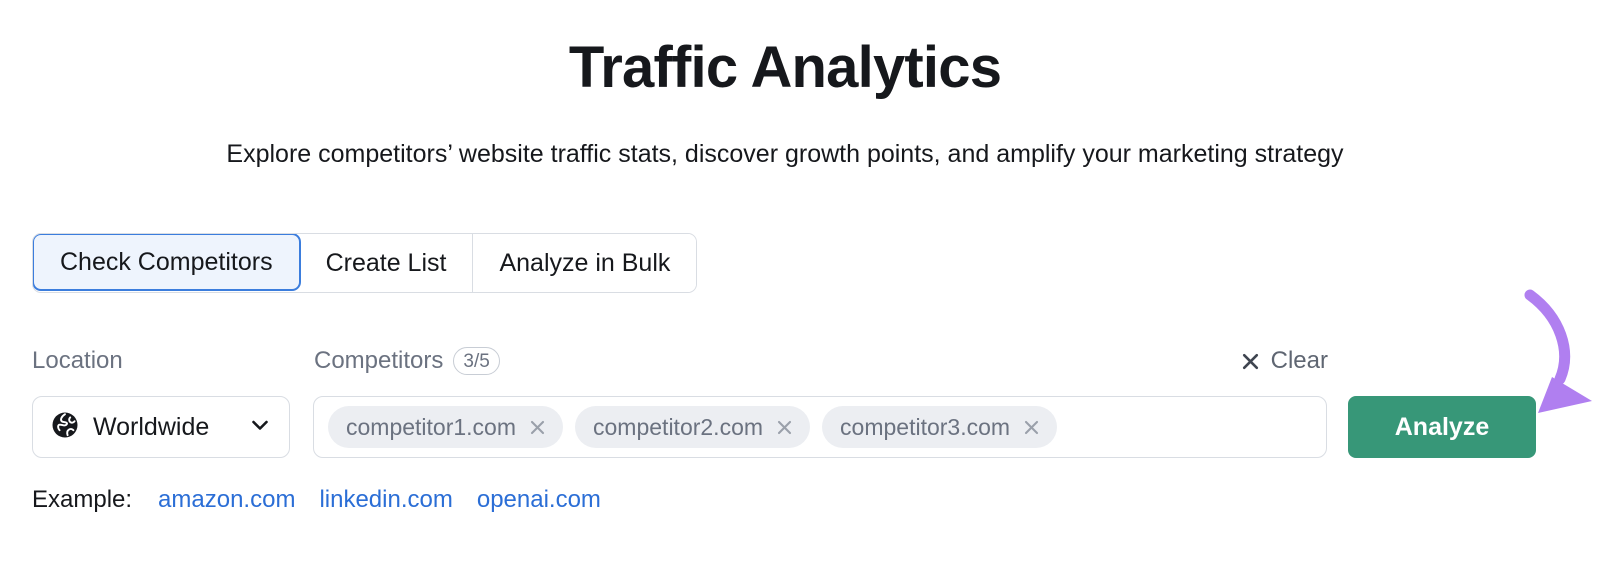  I want to click on competitors-count-badge: 3/5, so click(476, 361).